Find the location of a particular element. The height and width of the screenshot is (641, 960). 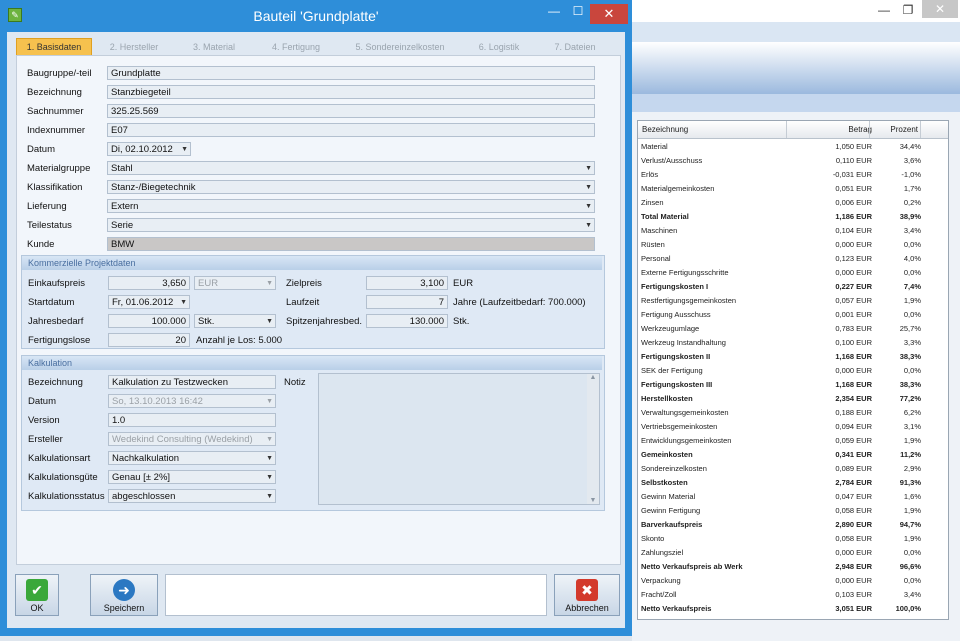

kalkulationsguete-select: Genau [± 2%] ▼ is located at coordinates (192, 477).